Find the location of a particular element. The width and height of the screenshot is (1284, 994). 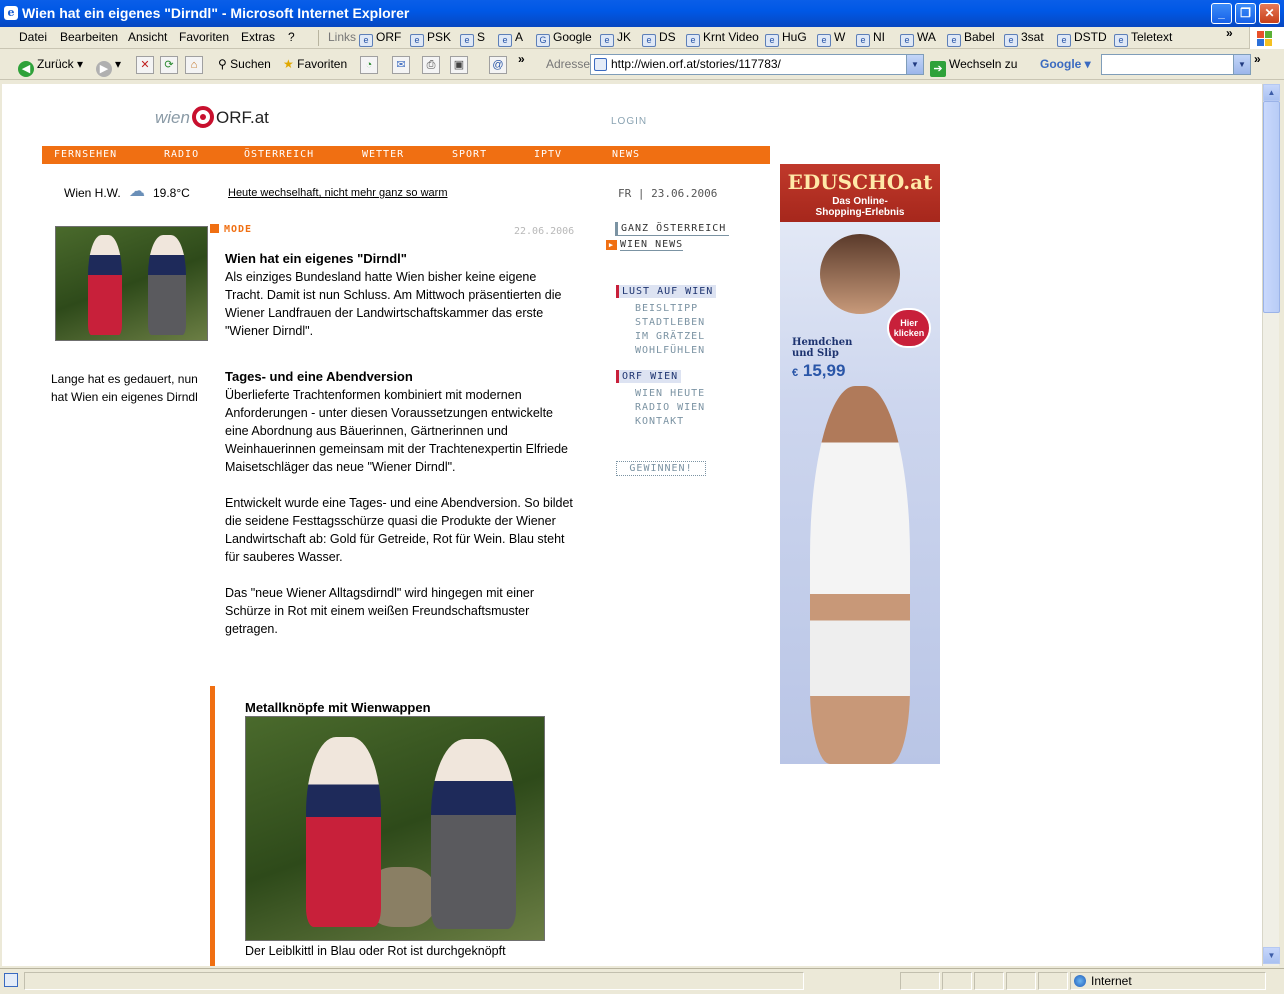

maximize-button: ❐ is located at coordinates (1245, 13).